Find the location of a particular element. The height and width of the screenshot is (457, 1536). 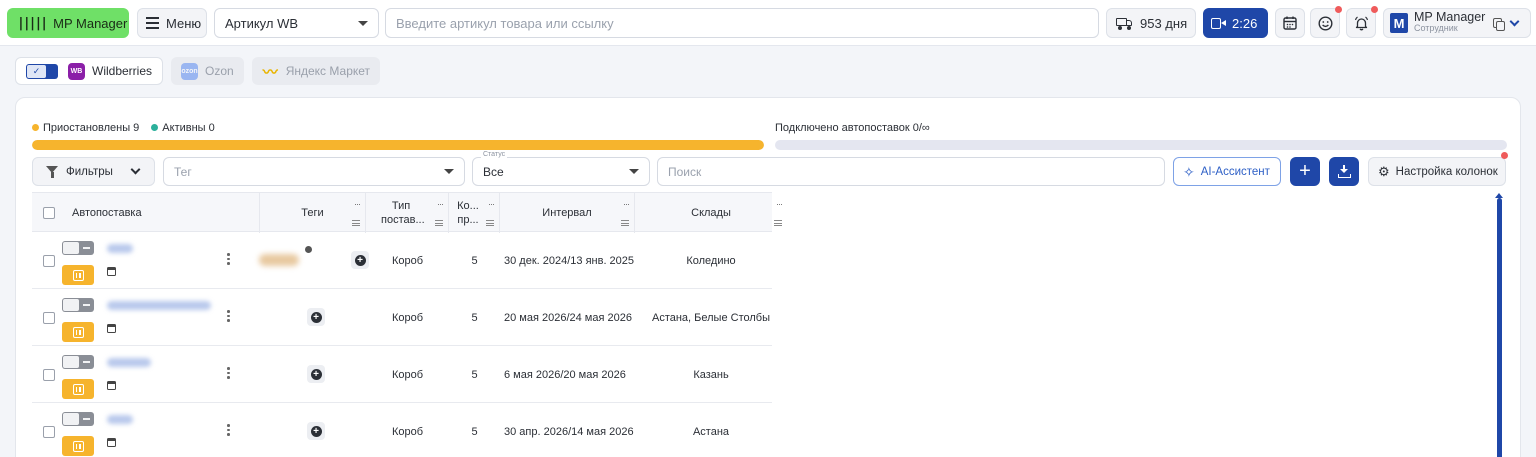

profile-button: M MP Manager Сотрудник is located at coordinates (1457, 23).